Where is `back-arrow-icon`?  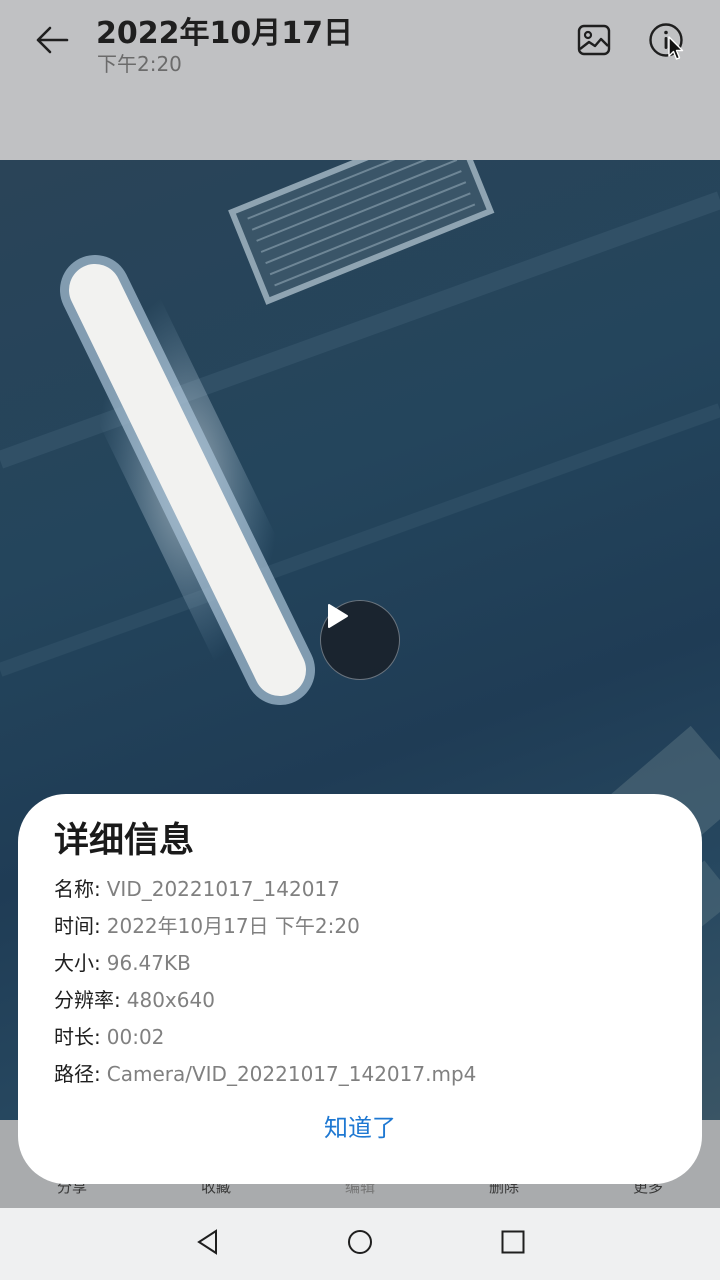 back-arrow-icon is located at coordinates (52, 42).